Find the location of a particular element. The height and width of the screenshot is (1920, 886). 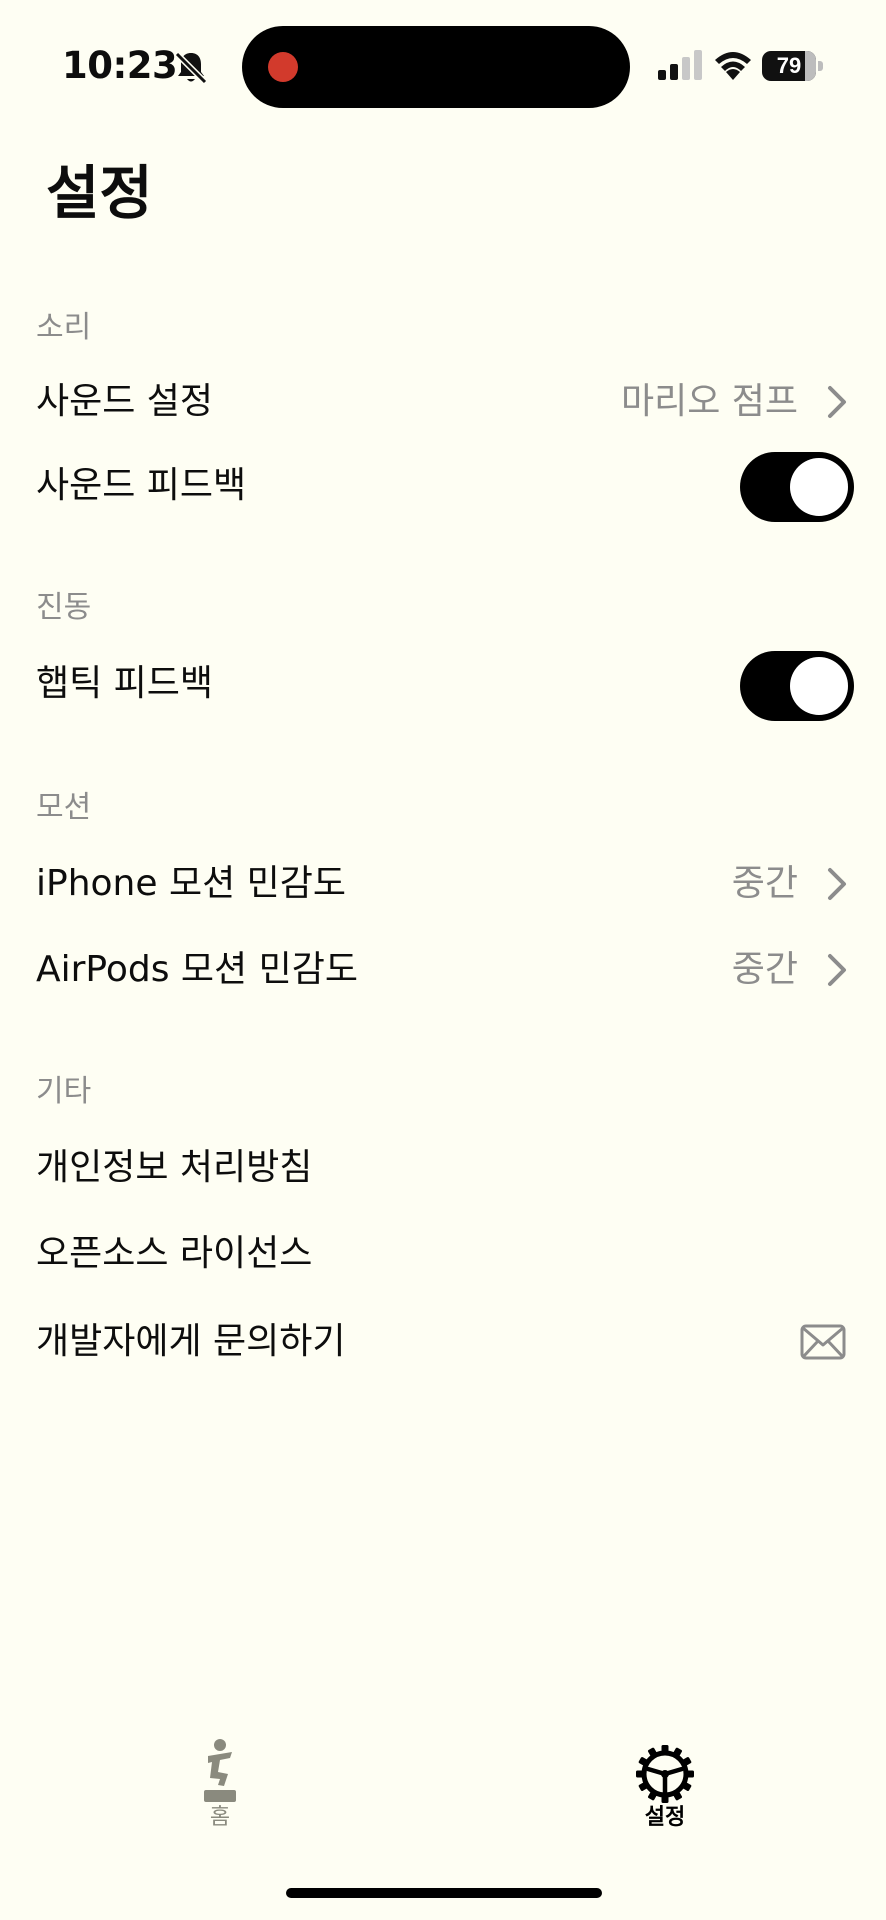

airpods-motion-sensitivity-row: AirPods 모션 민감도 중간 is located at coordinates (443, 970).